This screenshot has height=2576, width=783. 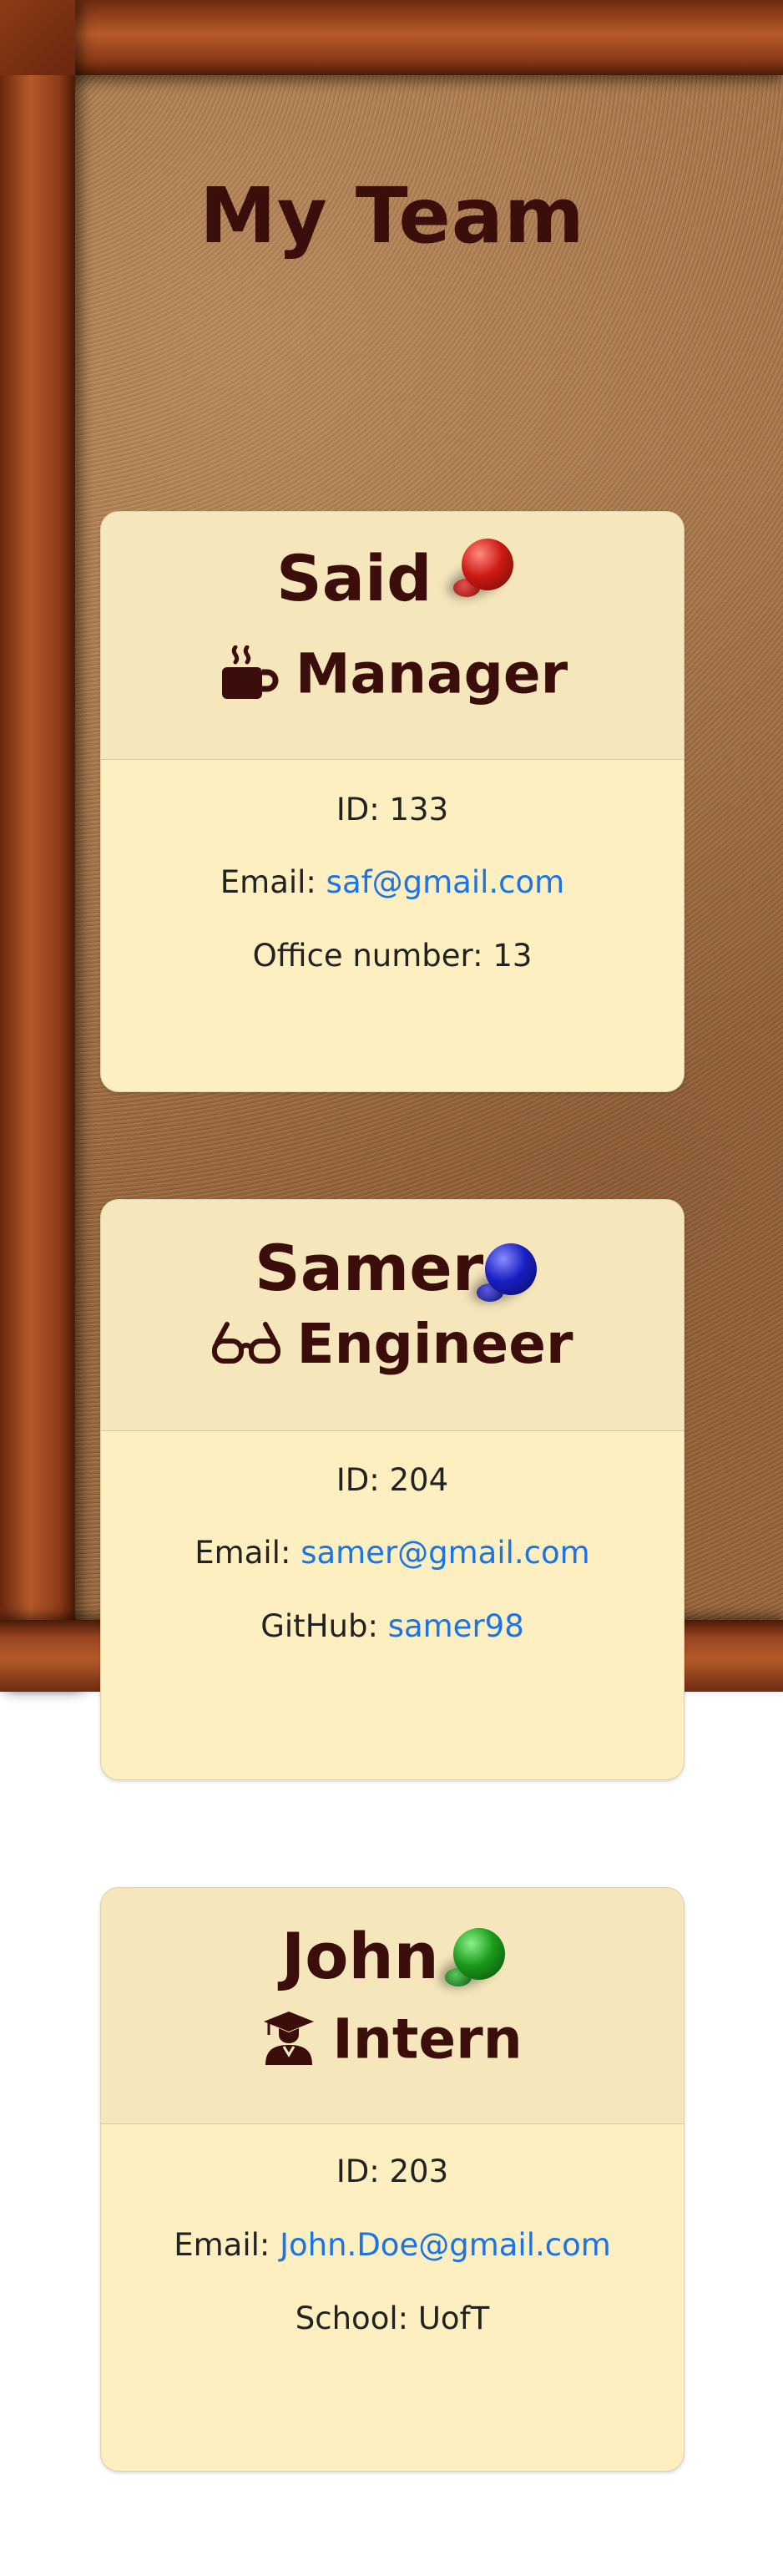 I want to click on employee-role: Manager, so click(x=392, y=677).